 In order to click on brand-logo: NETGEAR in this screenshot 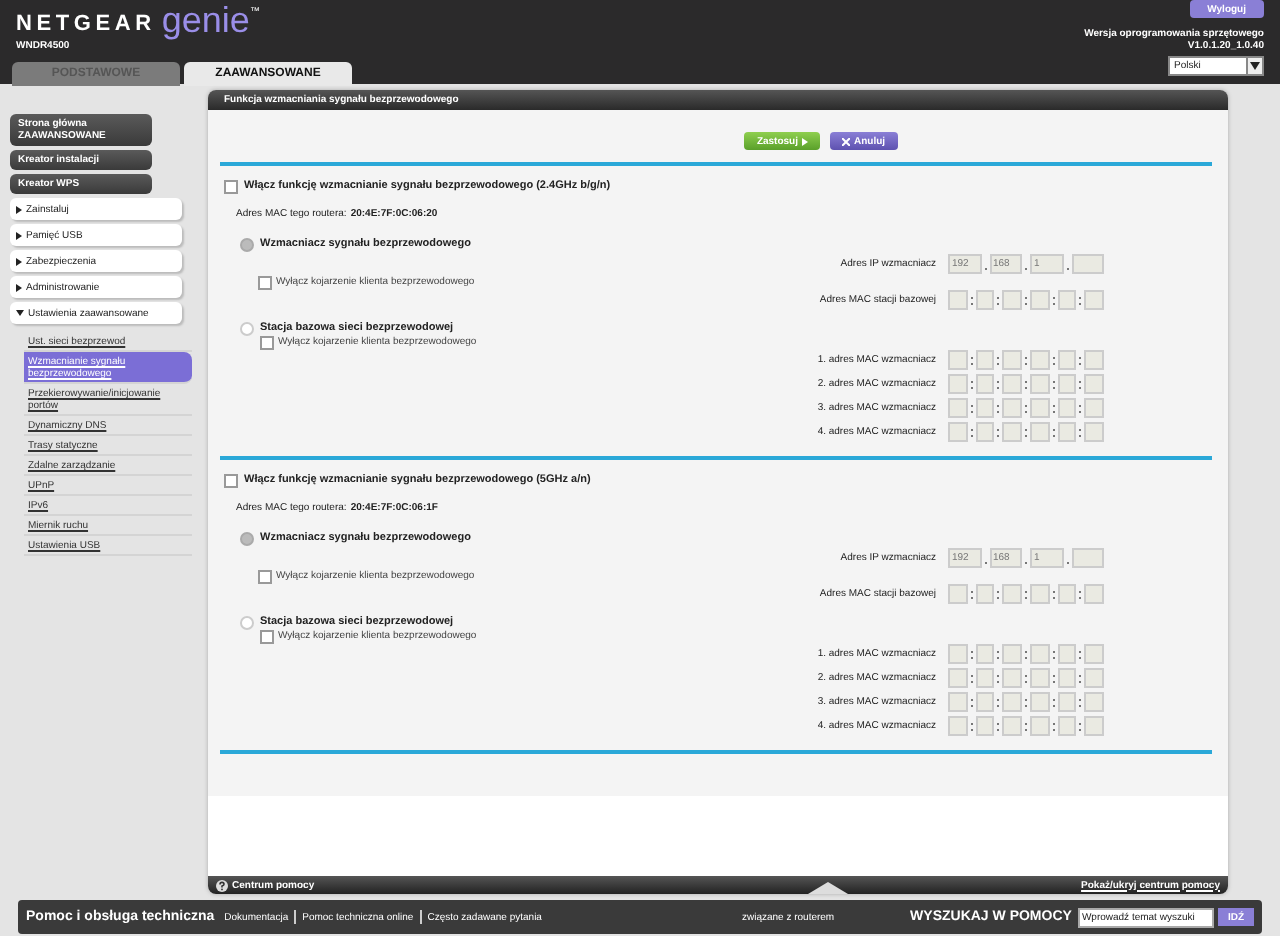, I will do `click(86, 24)`.